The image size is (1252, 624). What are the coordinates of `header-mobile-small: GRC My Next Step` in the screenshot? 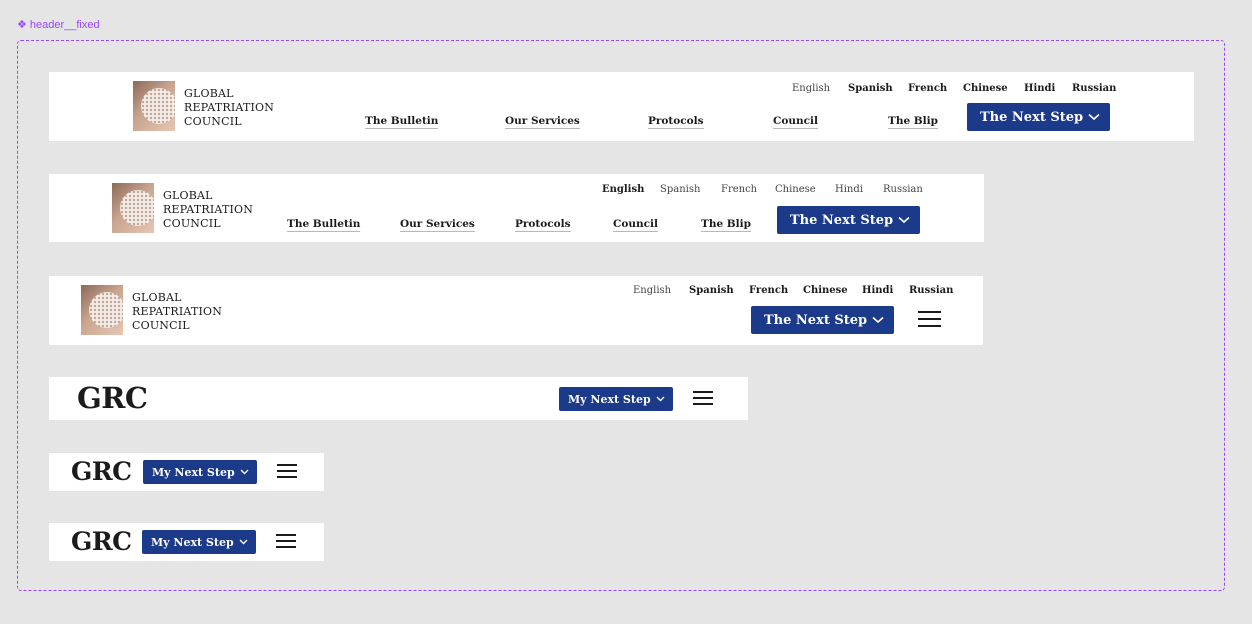 It's located at (186, 542).